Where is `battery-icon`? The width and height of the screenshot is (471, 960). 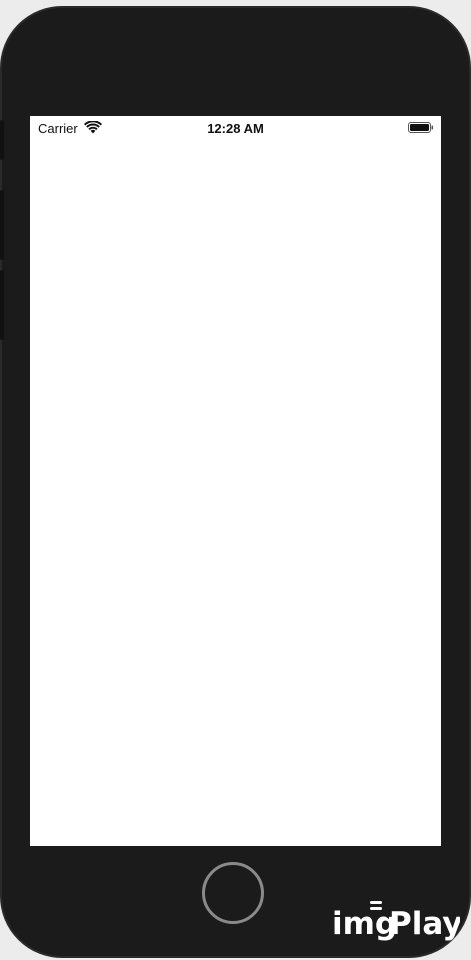
battery-icon is located at coordinates (421, 127).